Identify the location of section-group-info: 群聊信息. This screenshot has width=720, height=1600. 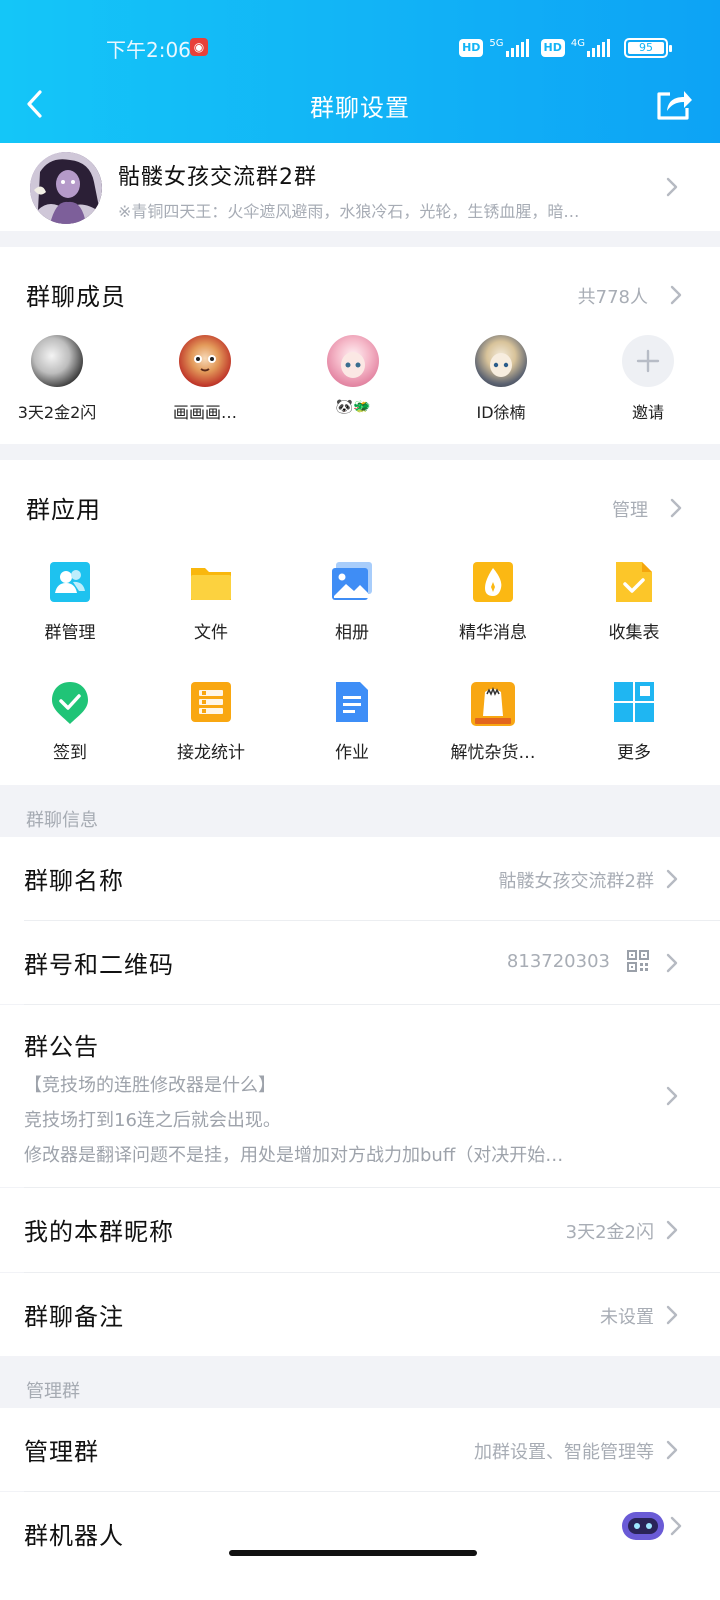
(62, 820).